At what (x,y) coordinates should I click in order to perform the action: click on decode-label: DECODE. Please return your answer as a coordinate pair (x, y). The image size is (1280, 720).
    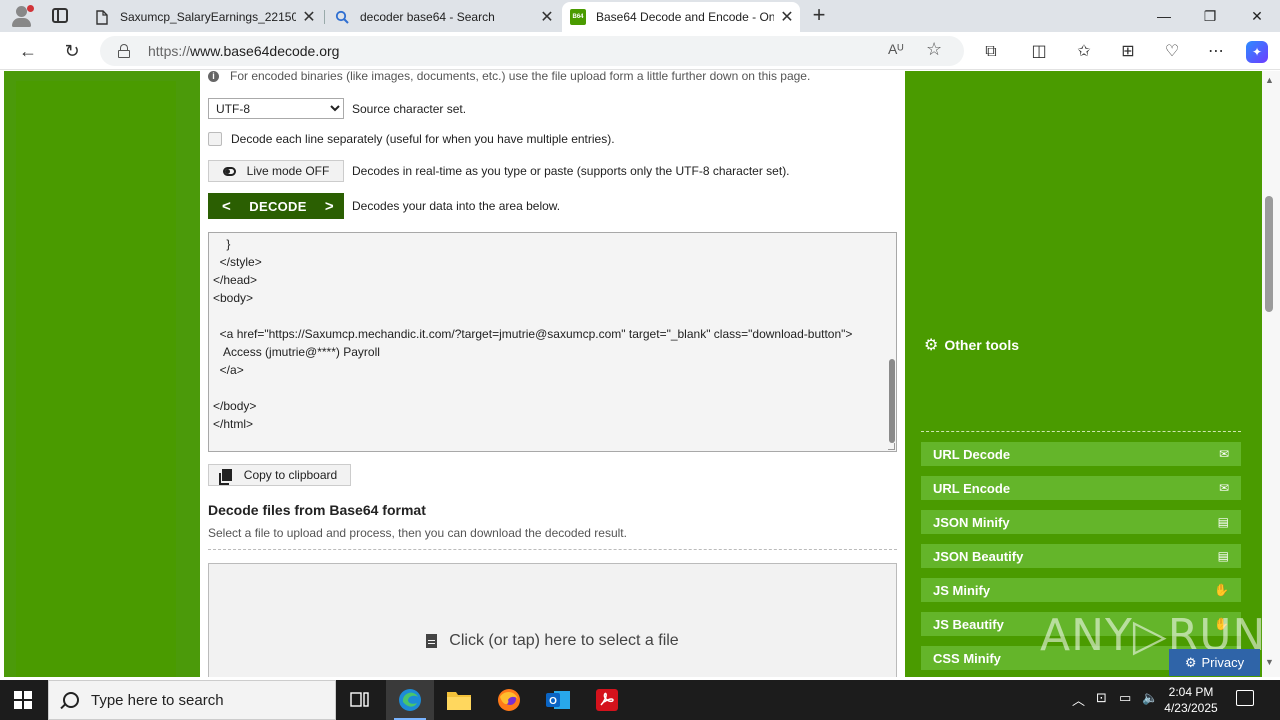
    Looking at the image, I should click on (278, 206).